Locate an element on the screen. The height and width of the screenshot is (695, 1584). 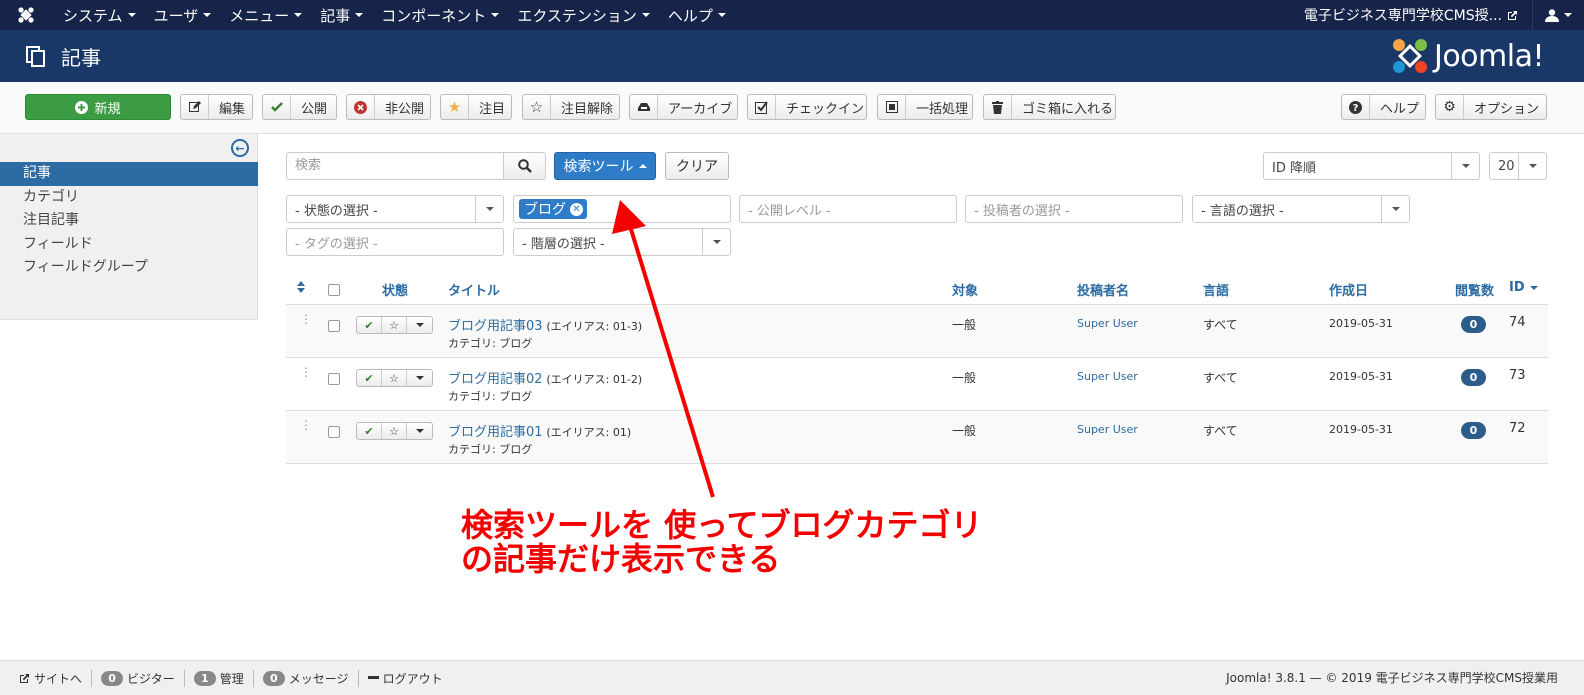
close-icon: ✕ is located at coordinates (576, 209).